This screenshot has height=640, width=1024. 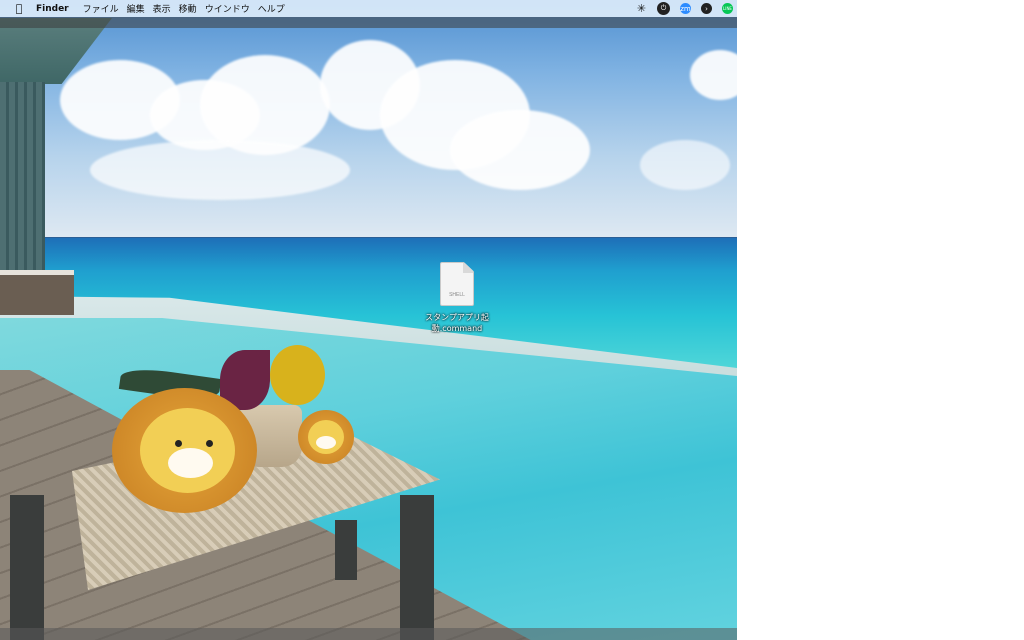 I want to click on menu-finder: Finder, so click(x=56, y=9).